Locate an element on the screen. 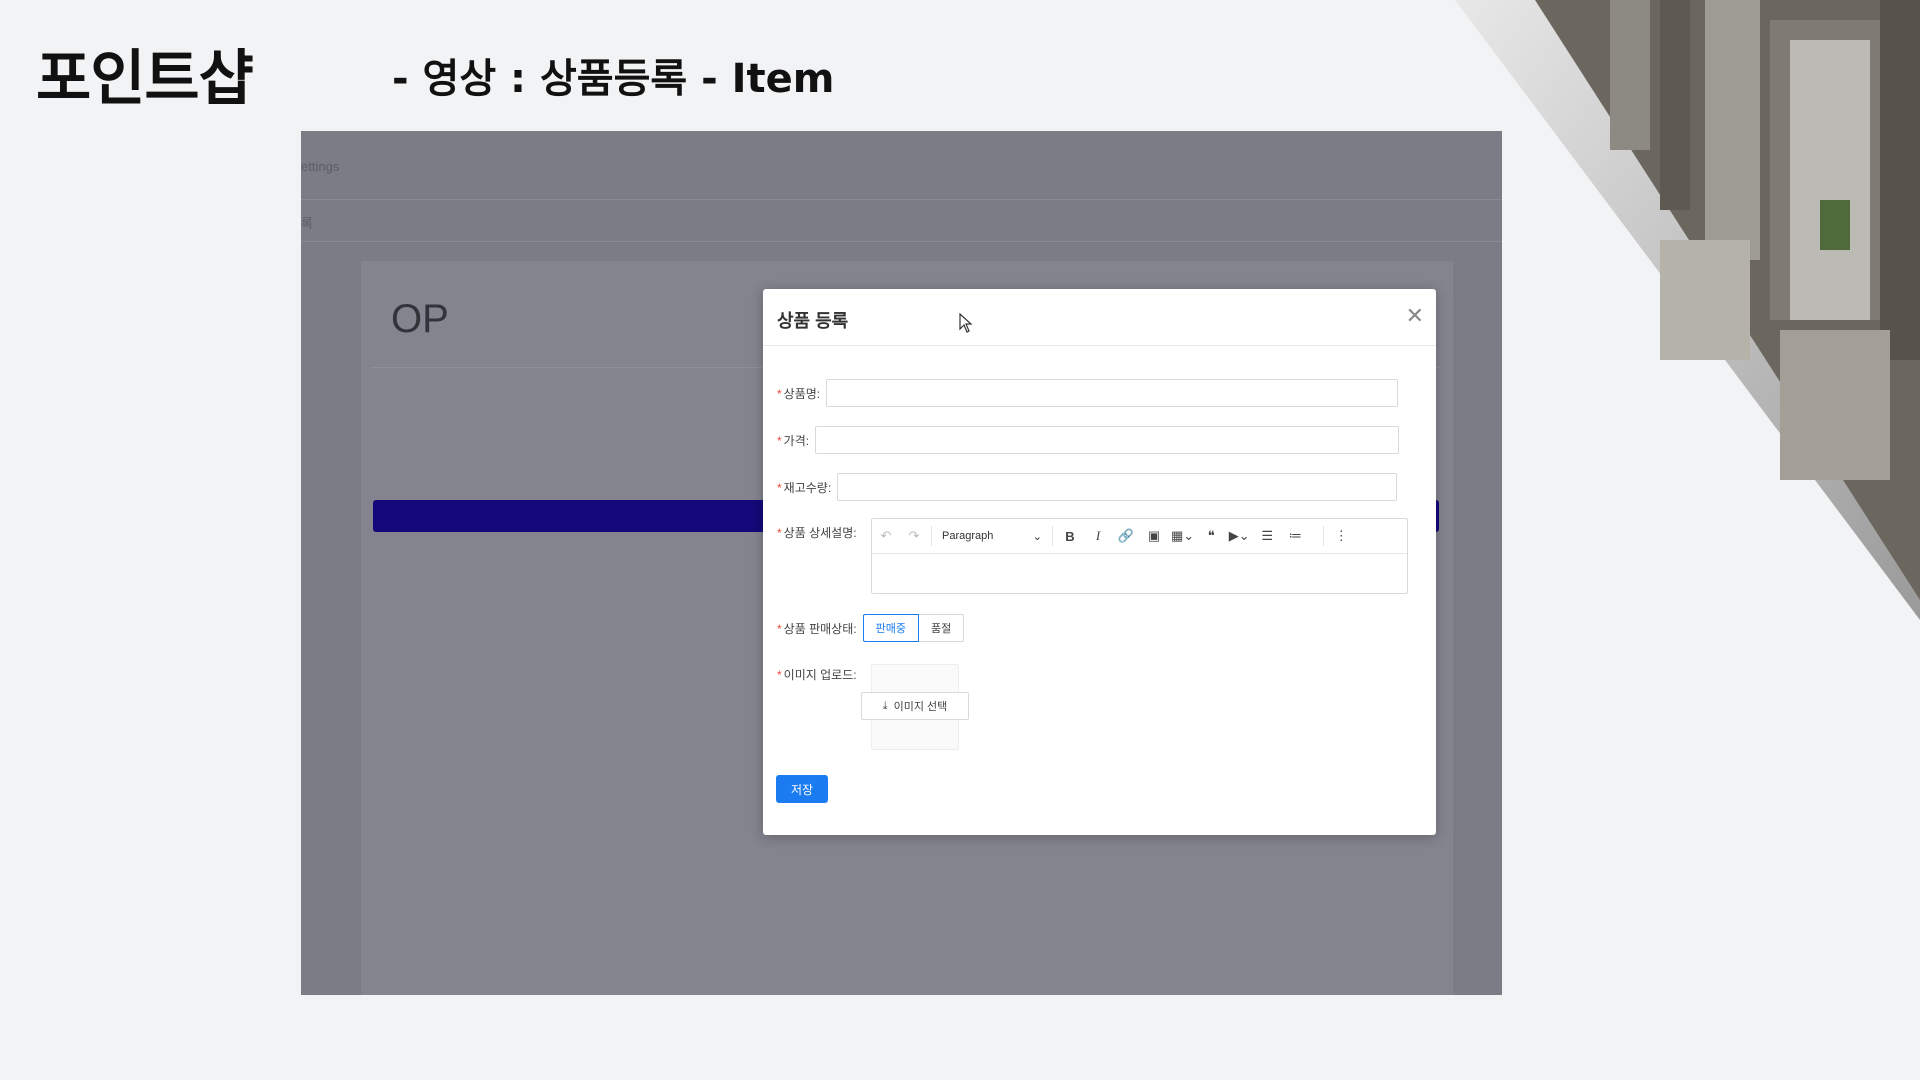  close-icon: ✕ is located at coordinates (1415, 316).